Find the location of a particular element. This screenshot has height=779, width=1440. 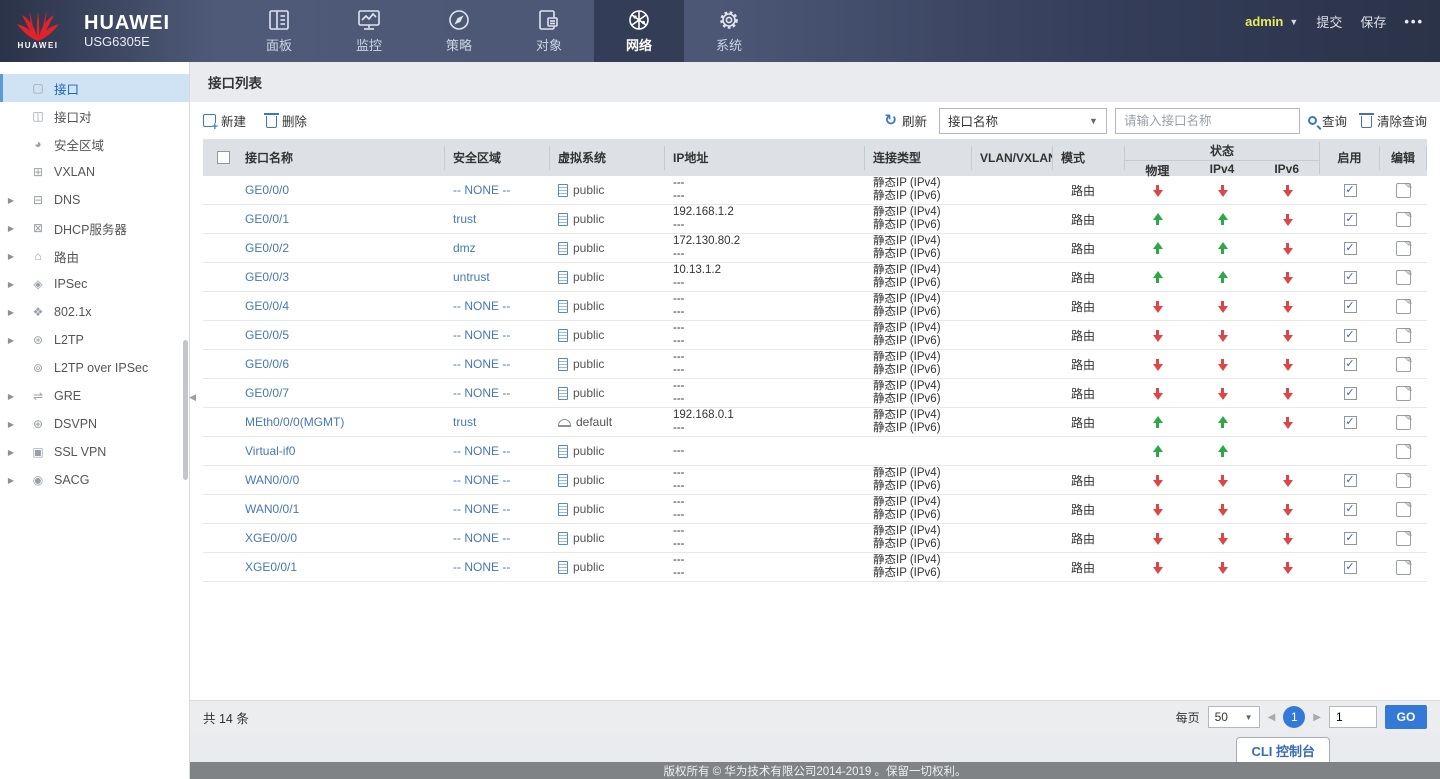

per-page-dropdown: 50 ▼ is located at coordinates (1233, 717).